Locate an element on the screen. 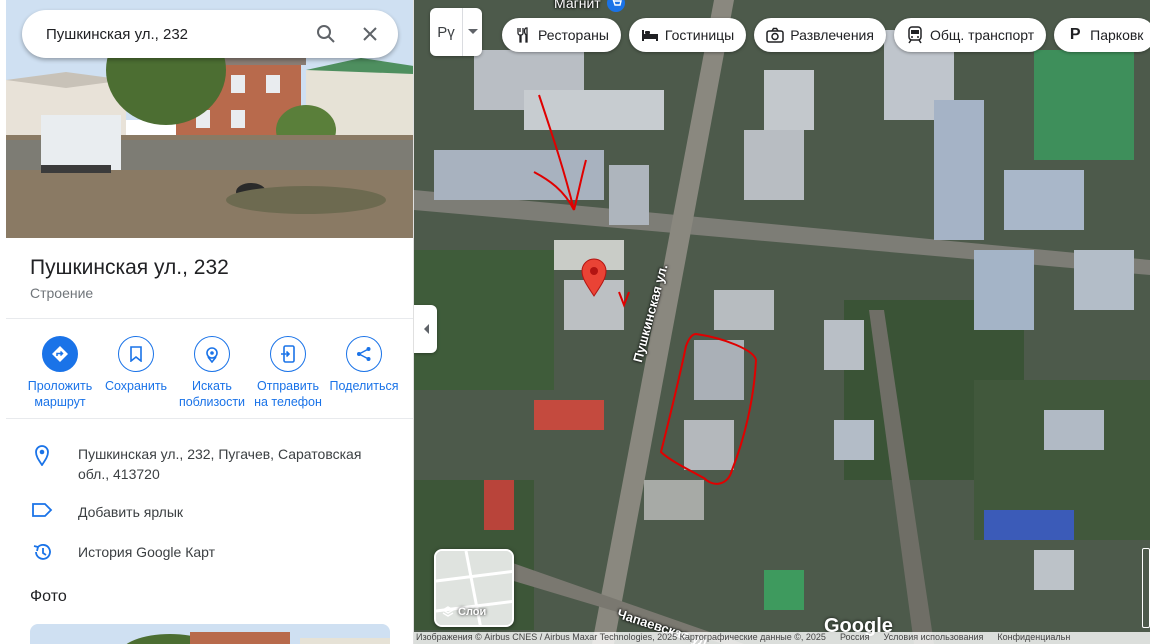 The image size is (1150, 644). photos-heading: Фото is located at coordinates (48, 596).